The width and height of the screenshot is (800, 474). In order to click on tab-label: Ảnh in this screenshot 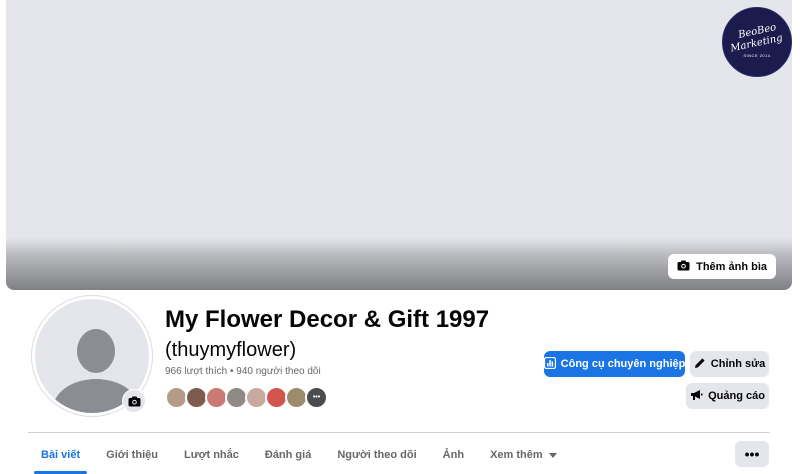, I will do `click(453, 455)`.